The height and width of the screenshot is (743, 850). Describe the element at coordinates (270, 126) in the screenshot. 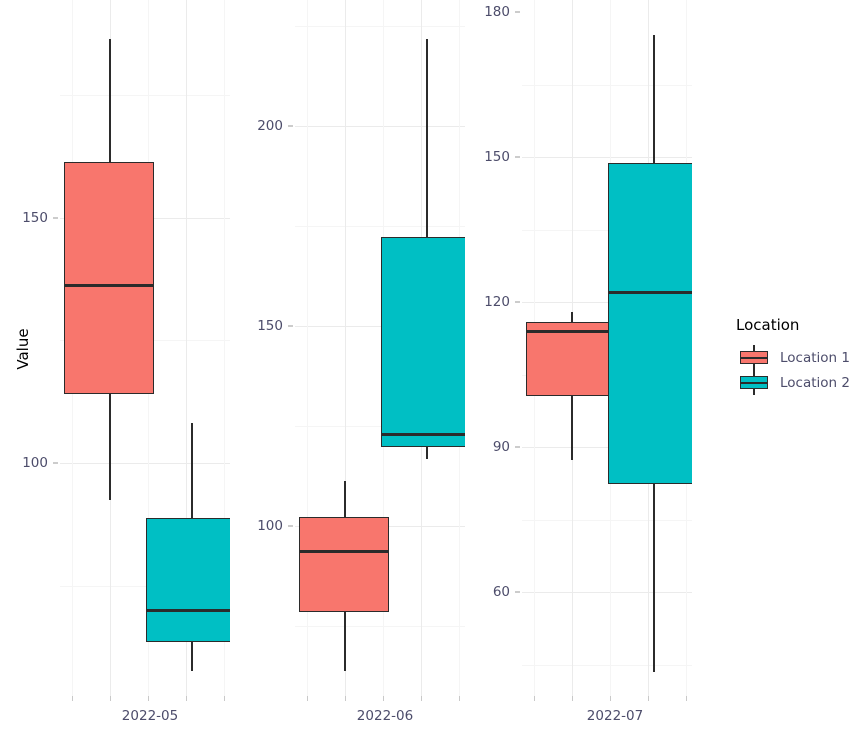

I see `ytick-label-p2-200: 200` at that location.